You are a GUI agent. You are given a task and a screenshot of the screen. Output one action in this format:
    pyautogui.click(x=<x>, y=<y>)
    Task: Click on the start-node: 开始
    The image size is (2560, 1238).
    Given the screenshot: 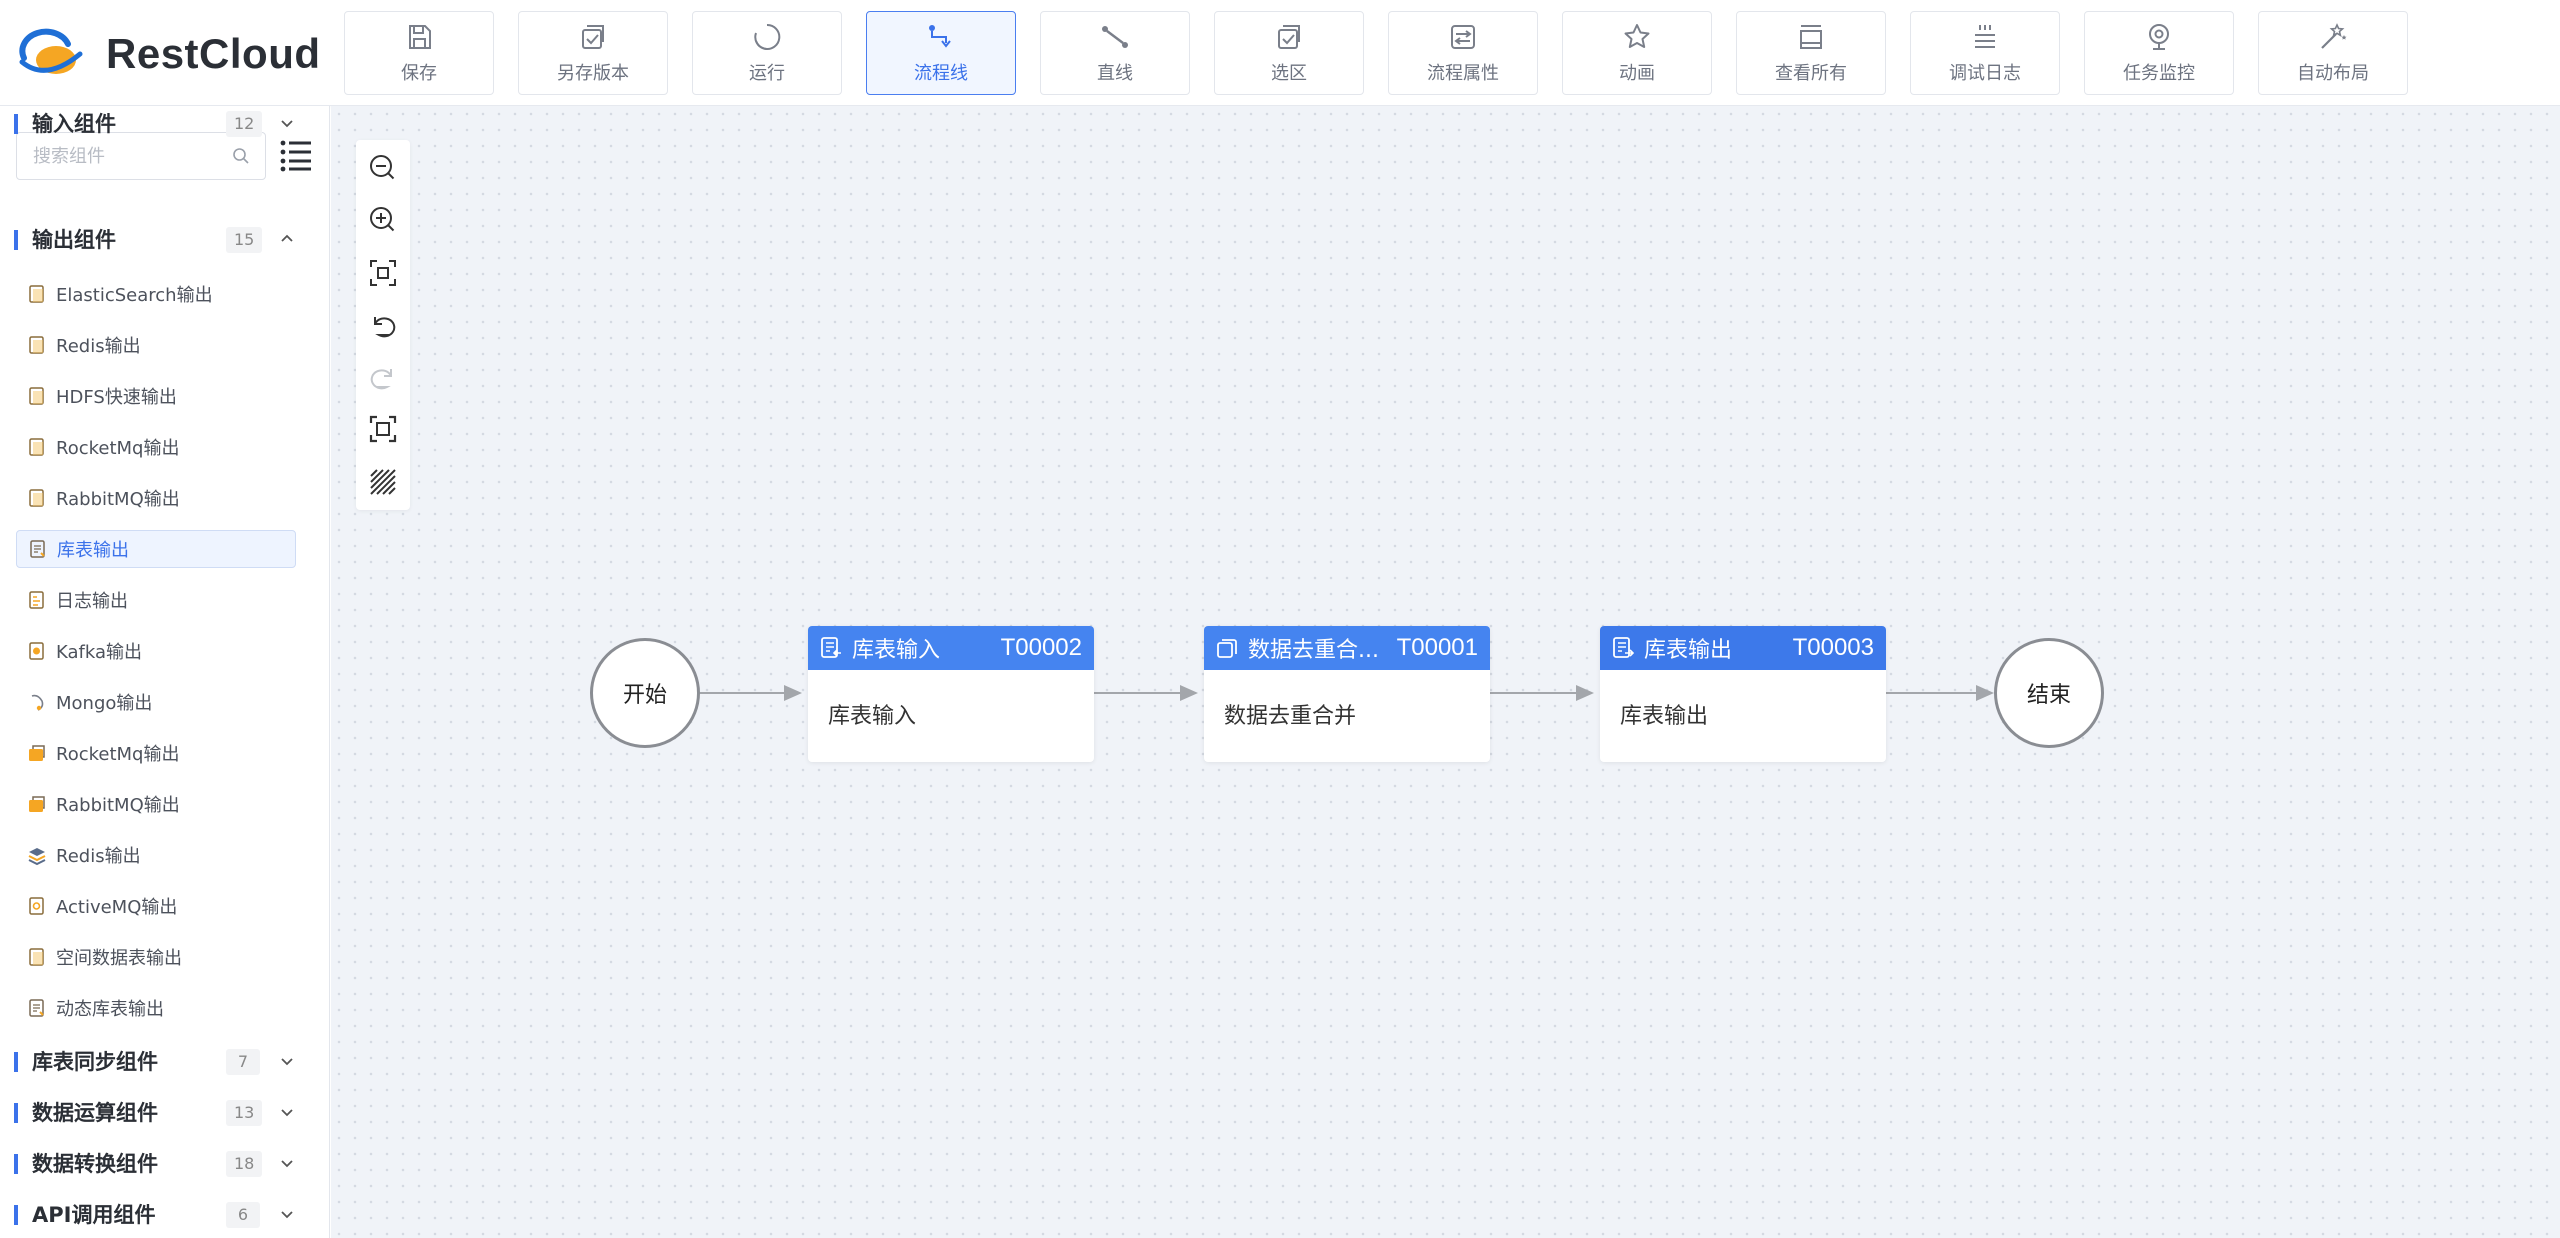 What is the action you would take?
    pyautogui.click(x=645, y=693)
    